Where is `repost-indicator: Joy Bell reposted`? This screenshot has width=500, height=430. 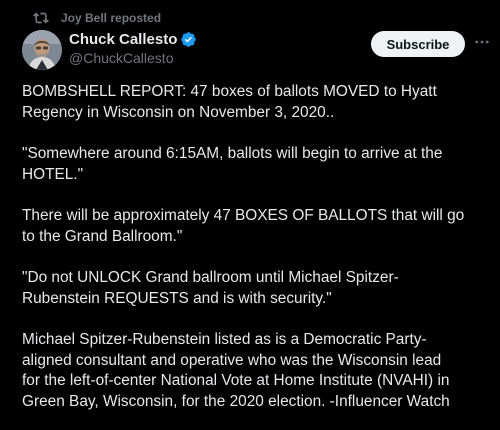 repost-indicator: Joy Bell reposted is located at coordinates (97, 18).